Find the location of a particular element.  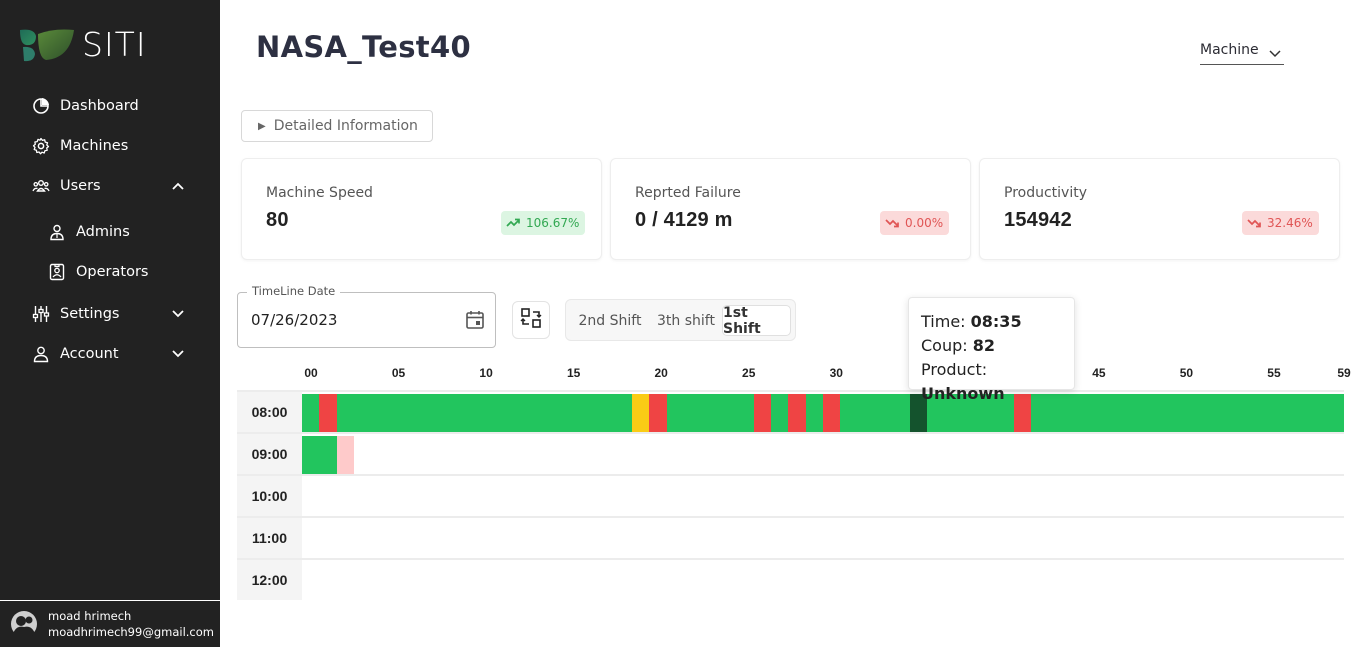

card-value: 154942 is located at coordinates (1038, 220).